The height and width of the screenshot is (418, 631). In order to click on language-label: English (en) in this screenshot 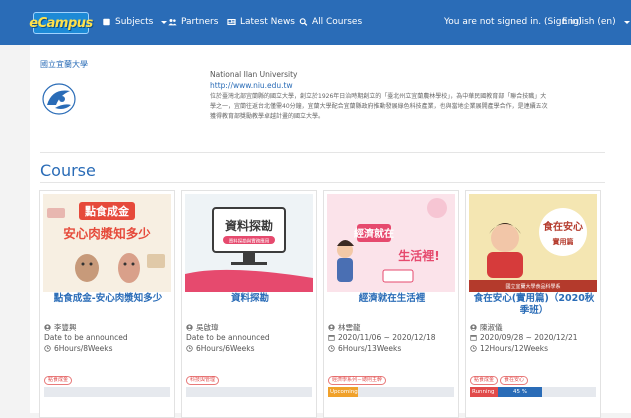, I will do `click(589, 22)`.